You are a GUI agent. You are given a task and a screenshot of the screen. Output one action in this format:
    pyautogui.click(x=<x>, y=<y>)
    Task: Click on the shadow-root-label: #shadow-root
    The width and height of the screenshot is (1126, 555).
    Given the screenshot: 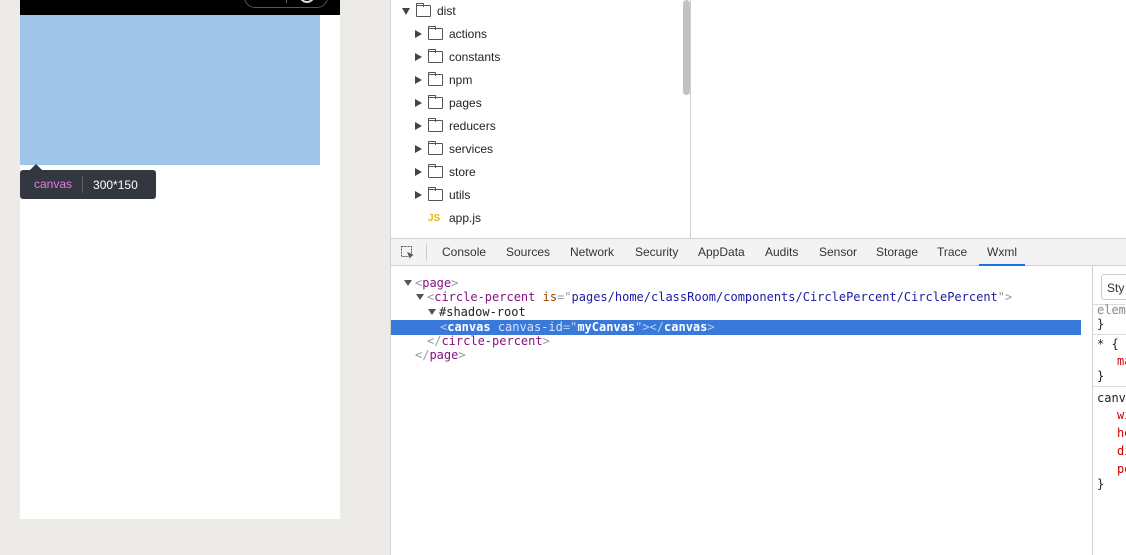 What is the action you would take?
    pyautogui.click(x=482, y=312)
    